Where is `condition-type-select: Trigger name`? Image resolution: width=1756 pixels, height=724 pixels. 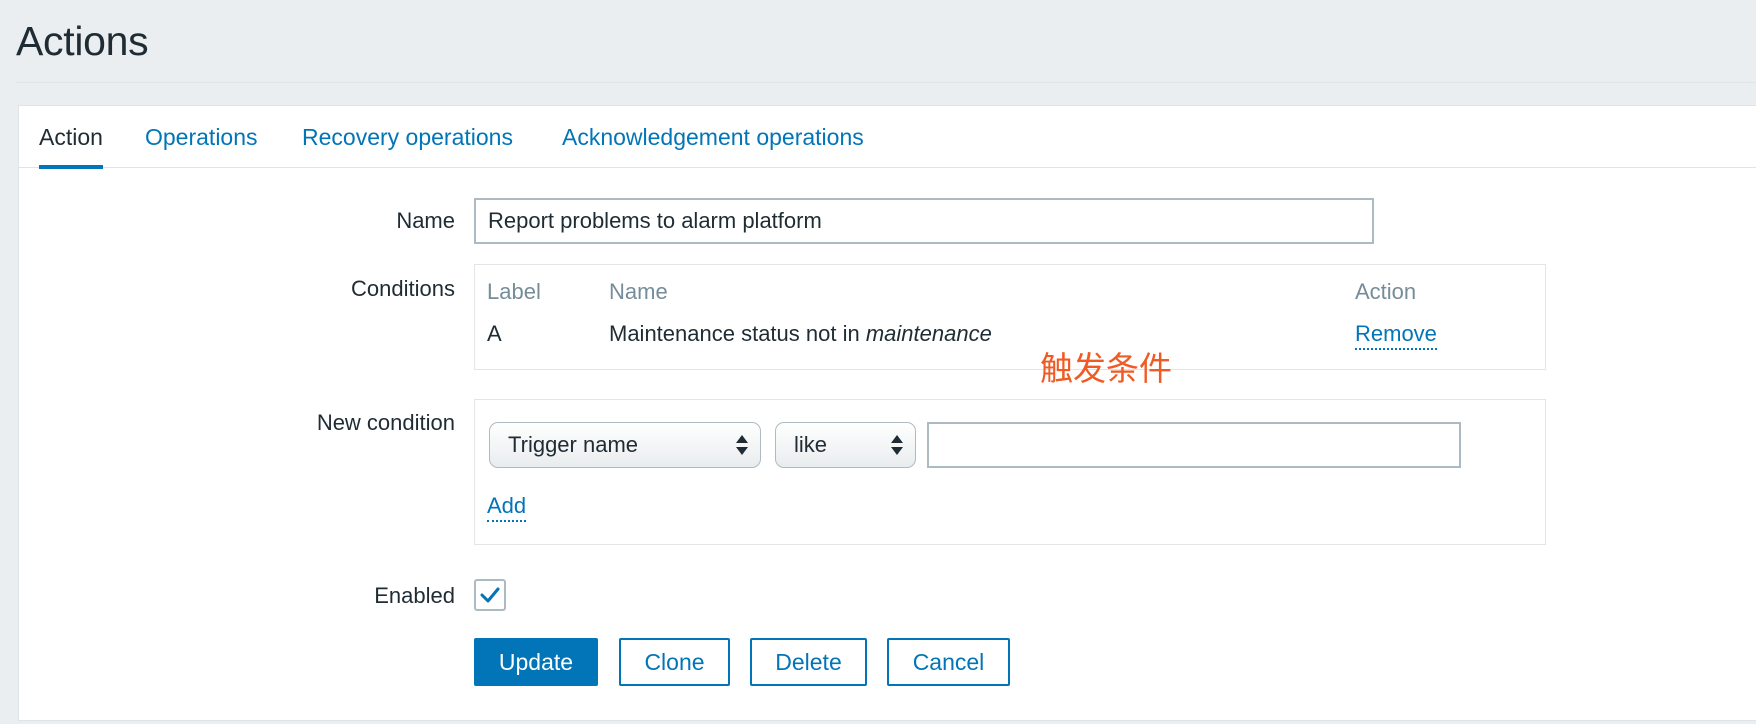
condition-type-select: Trigger name is located at coordinates (625, 445).